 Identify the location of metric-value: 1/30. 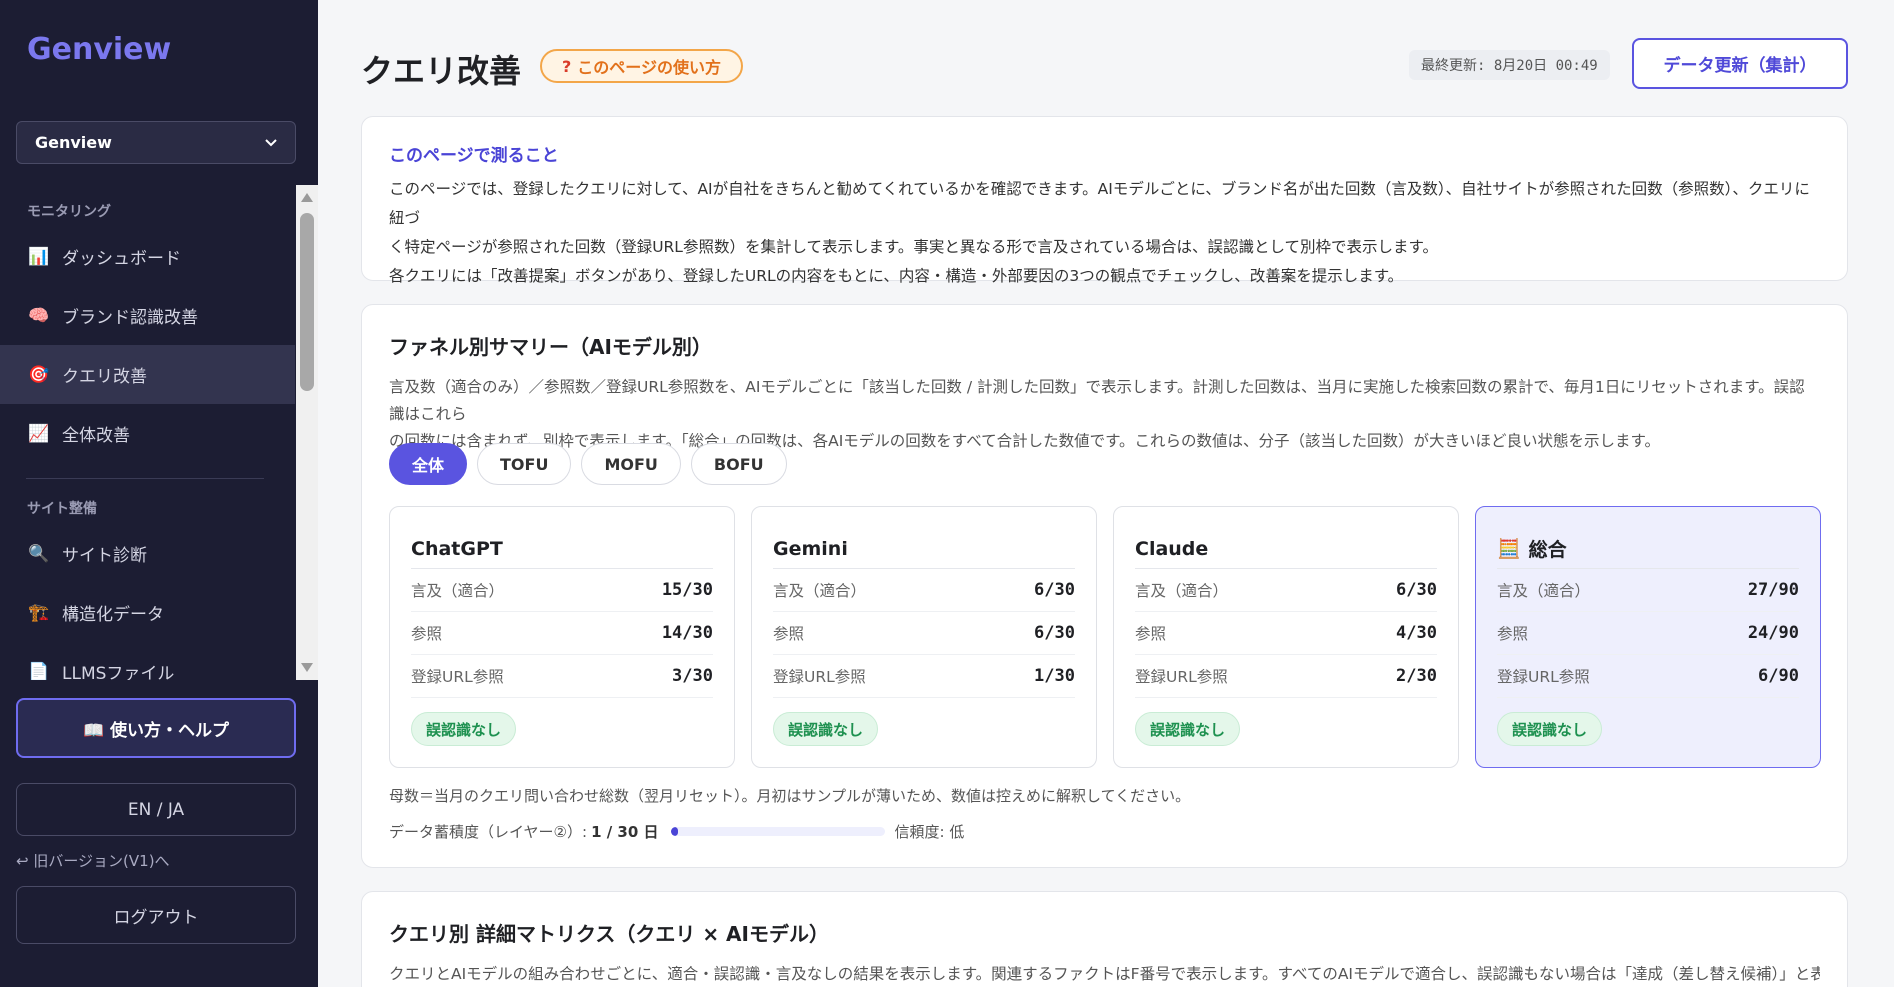
(1054, 676).